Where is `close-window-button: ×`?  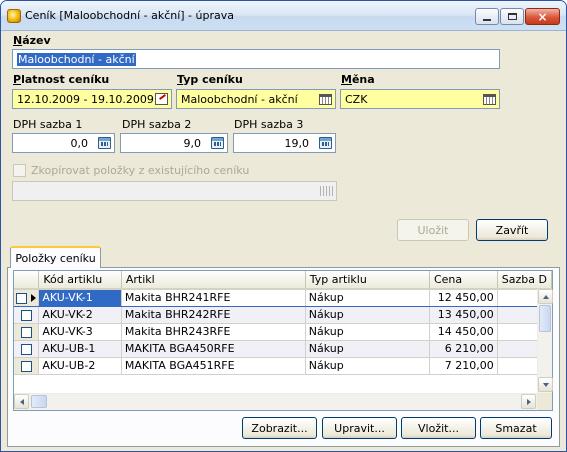
close-window-button: × is located at coordinates (542, 16).